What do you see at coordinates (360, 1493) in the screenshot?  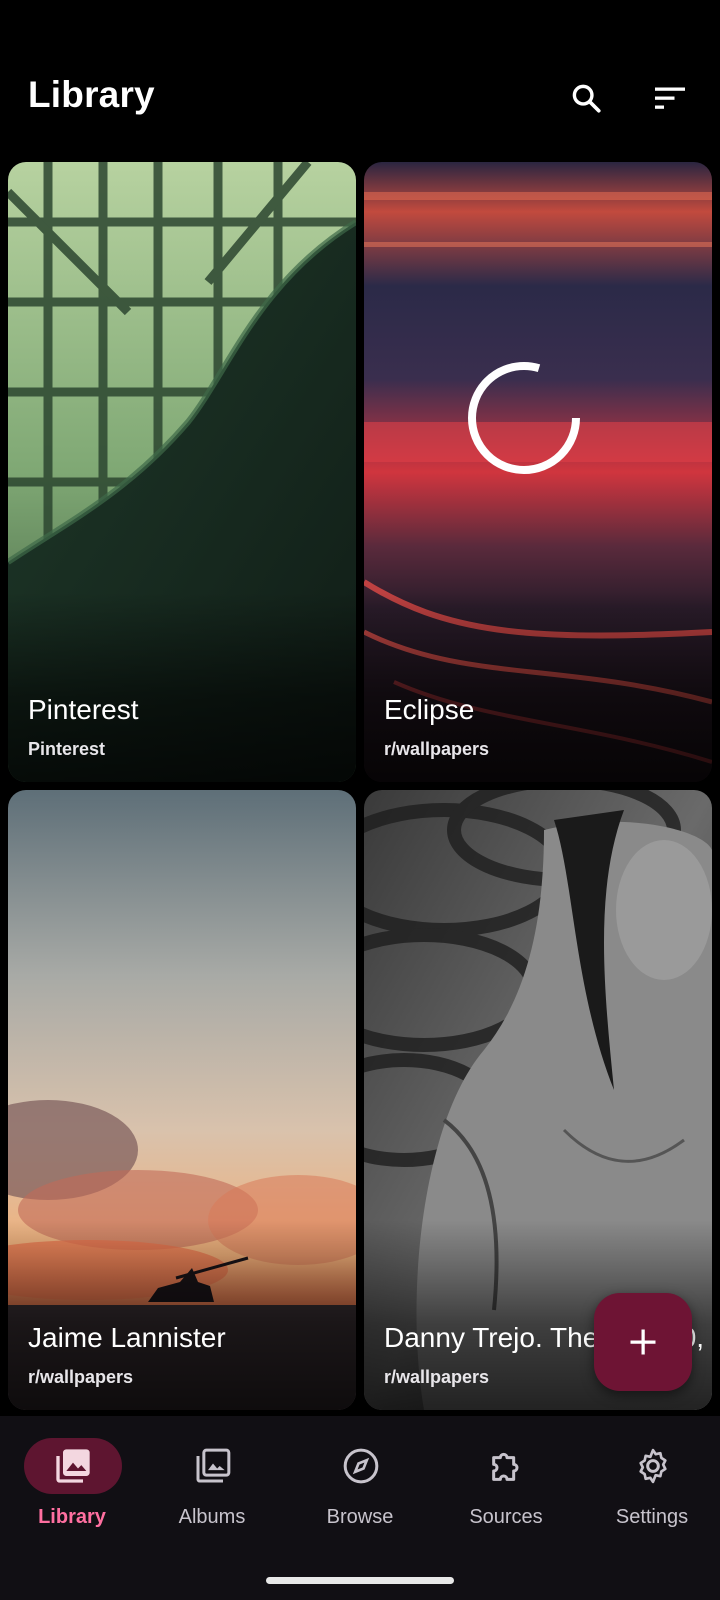 I see `nav-item-browse: Browse` at bounding box center [360, 1493].